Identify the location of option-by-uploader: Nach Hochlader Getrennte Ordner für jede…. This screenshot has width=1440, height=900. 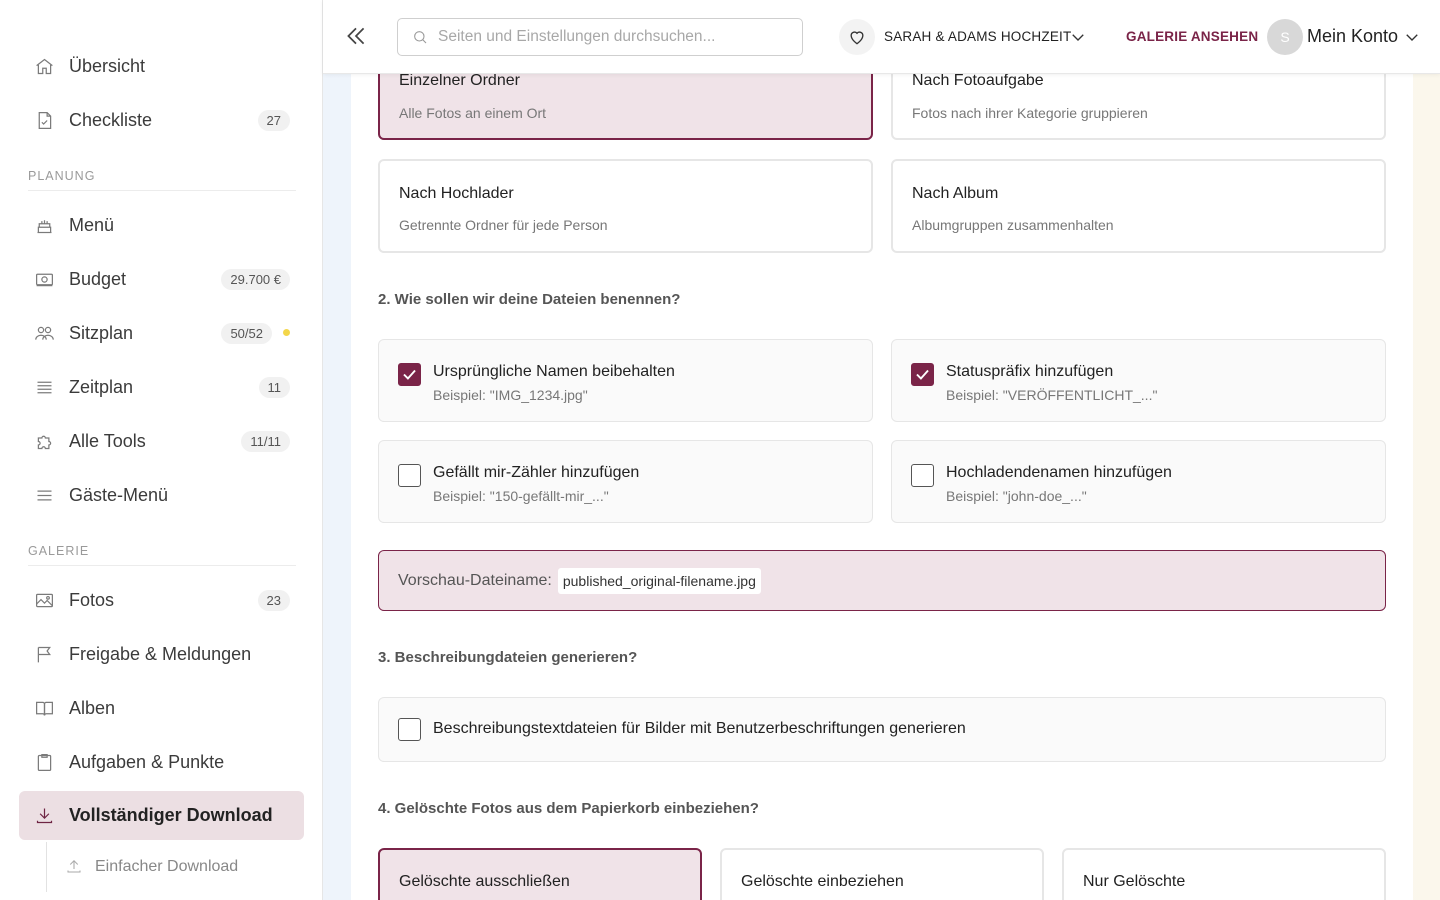
(625, 206).